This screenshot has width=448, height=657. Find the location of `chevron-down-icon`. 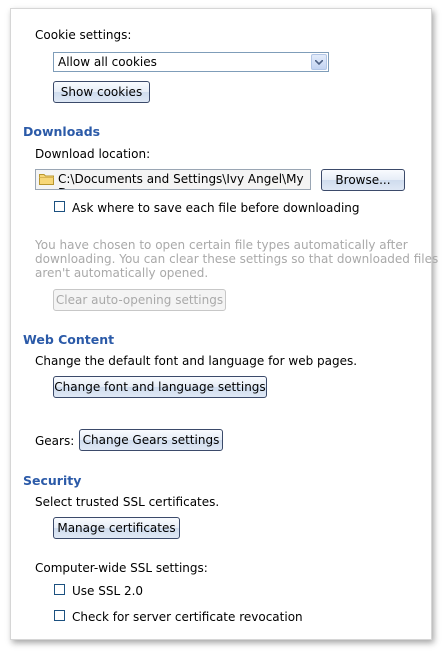

chevron-down-icon is located at coordinates (319, 62).